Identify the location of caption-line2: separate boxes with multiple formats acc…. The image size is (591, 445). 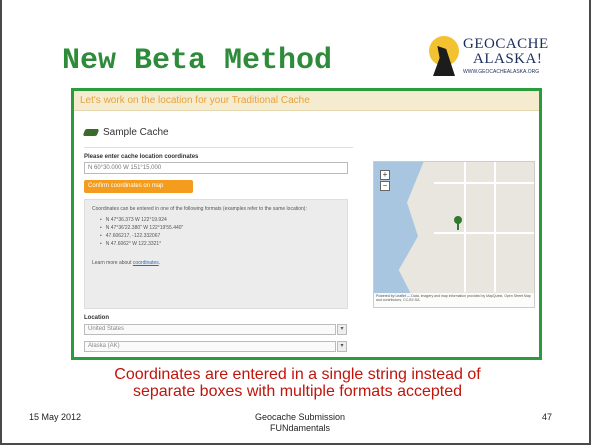
(297, 391).